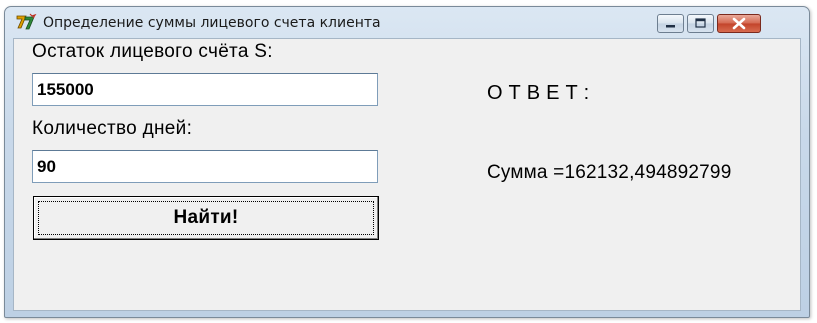 This screenshot has width=817, height=323. What do you see at coordinates (152, 51) in the screenshot?
I see `balance-label: Остаток лицевого счёта S:` at bounding box center [152, 51].